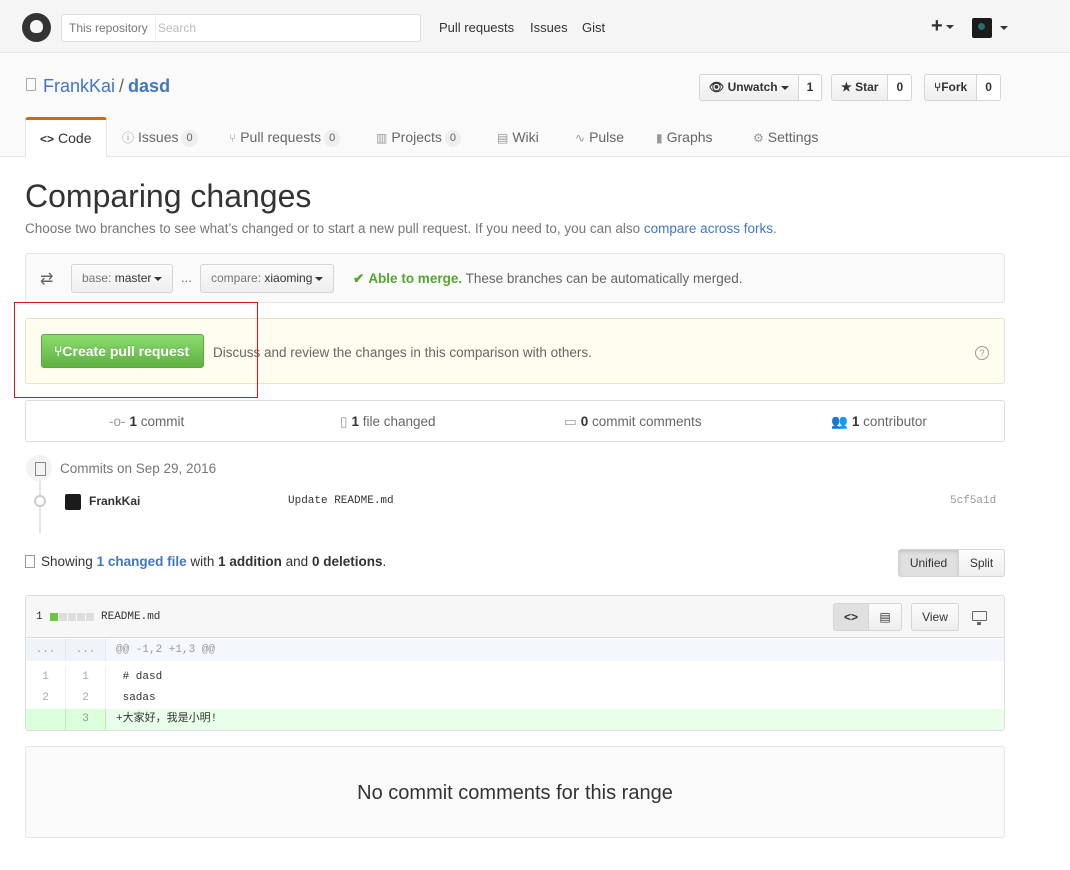  Describe the element at coordinates (982, 353) in the screenshot. I see `help-question-icon: ?` at that location.